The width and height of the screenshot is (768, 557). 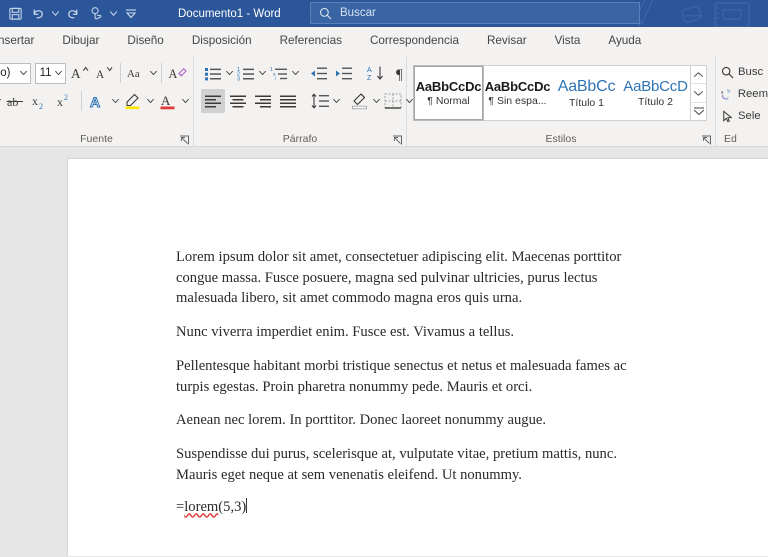 I want to click on multilevel-list-chevron-down-icon, so click(x=295, y=73).